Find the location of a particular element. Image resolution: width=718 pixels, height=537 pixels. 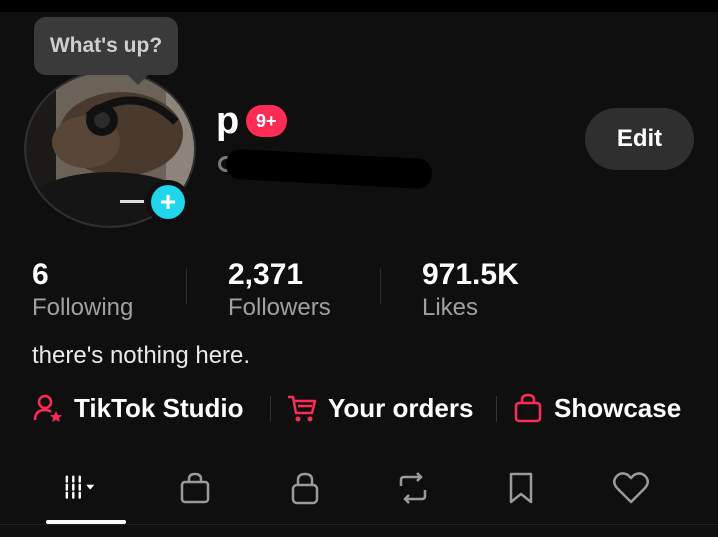

stat-followers: 2,371 Followers is located at coordinates (279, 291).